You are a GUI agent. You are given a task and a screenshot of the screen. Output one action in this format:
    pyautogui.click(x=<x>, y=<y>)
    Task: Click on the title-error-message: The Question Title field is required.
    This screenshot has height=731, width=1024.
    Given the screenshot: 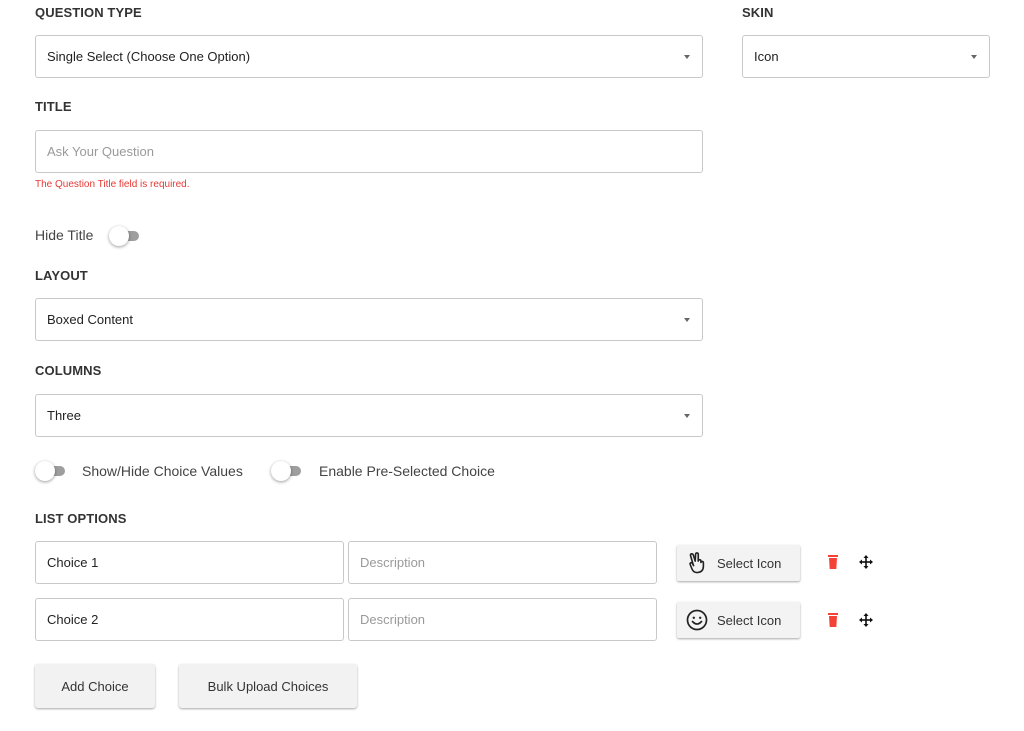 What is the action you would take?
    pyautogui.click(x=112, y=184)
    